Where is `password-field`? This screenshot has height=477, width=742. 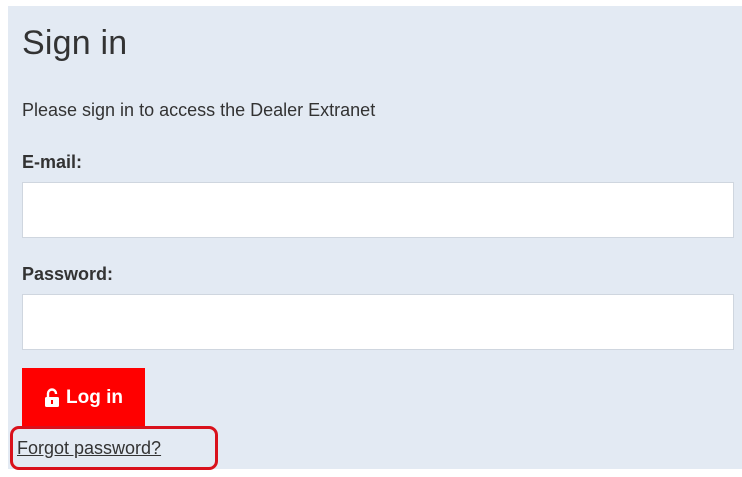 password-field is located at coordinates (378, 322).